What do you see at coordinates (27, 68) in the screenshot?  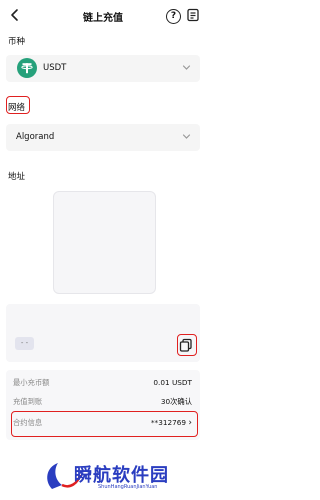 I see `usdt-logo-icon` at bounding box center [27, 68].